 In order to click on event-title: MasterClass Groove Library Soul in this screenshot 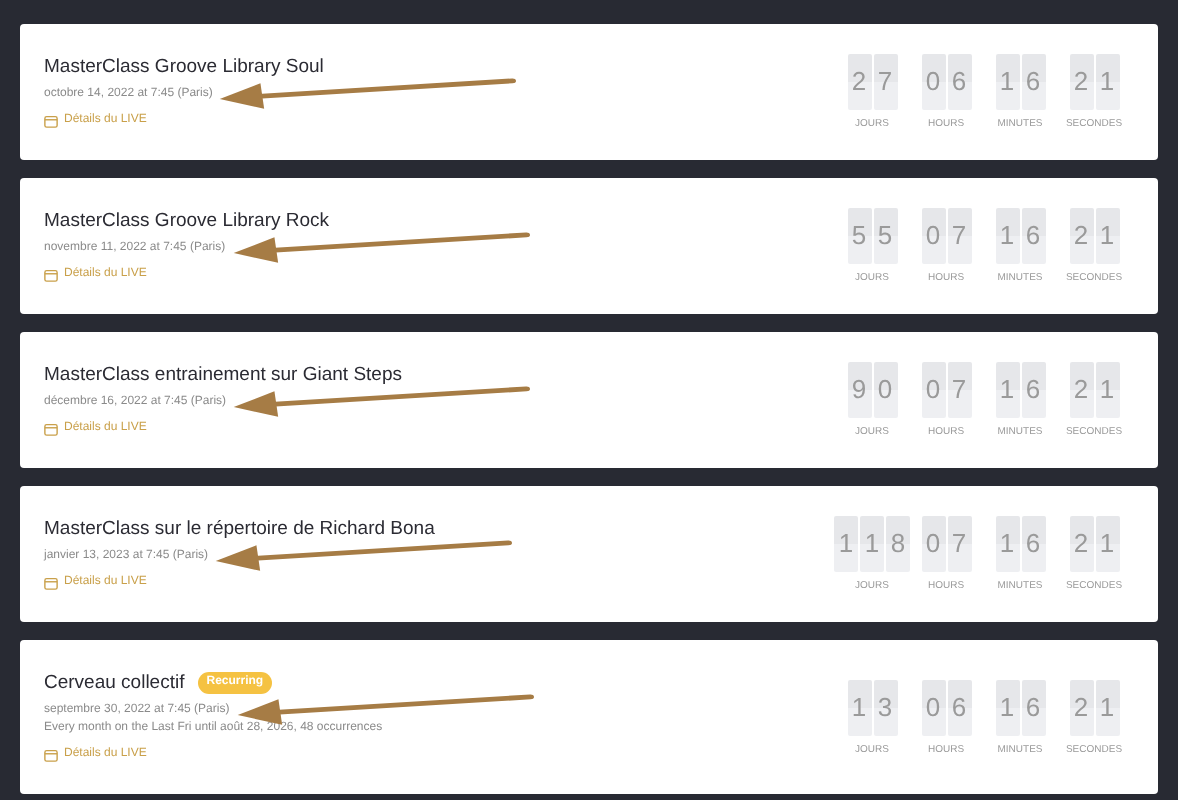, I will do `click(184, 67)`.